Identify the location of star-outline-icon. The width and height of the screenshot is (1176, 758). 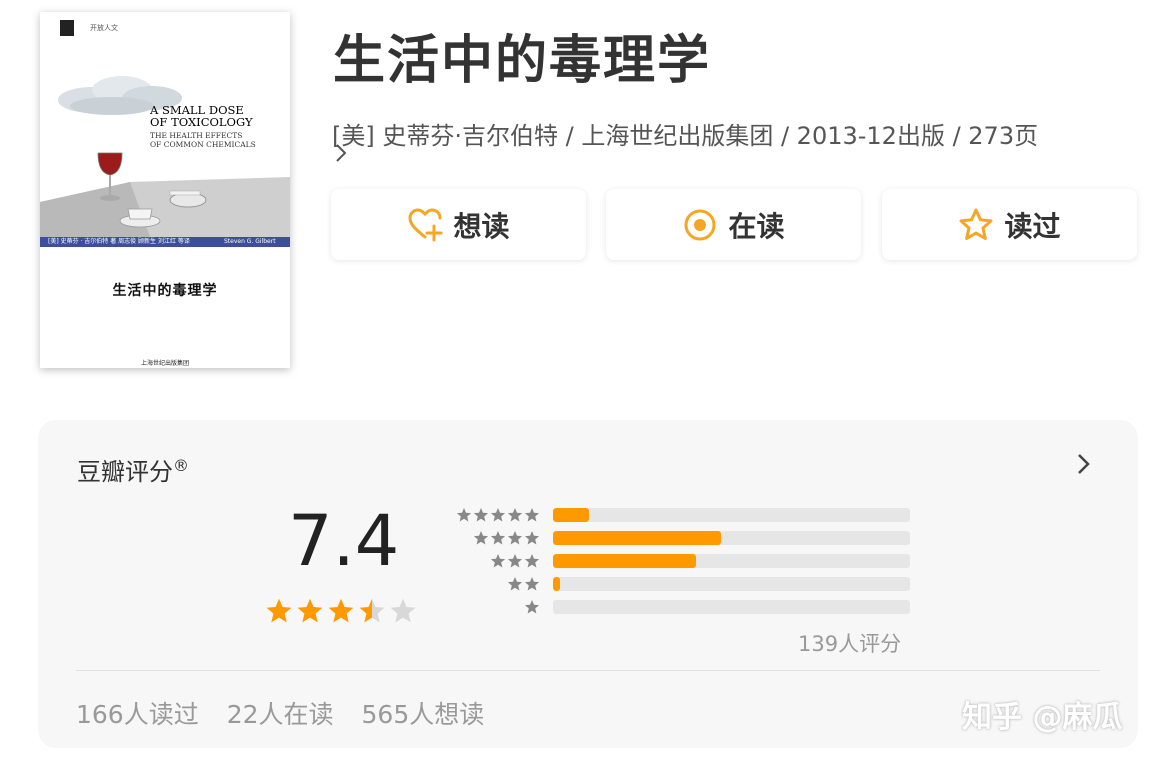
(976, 224).